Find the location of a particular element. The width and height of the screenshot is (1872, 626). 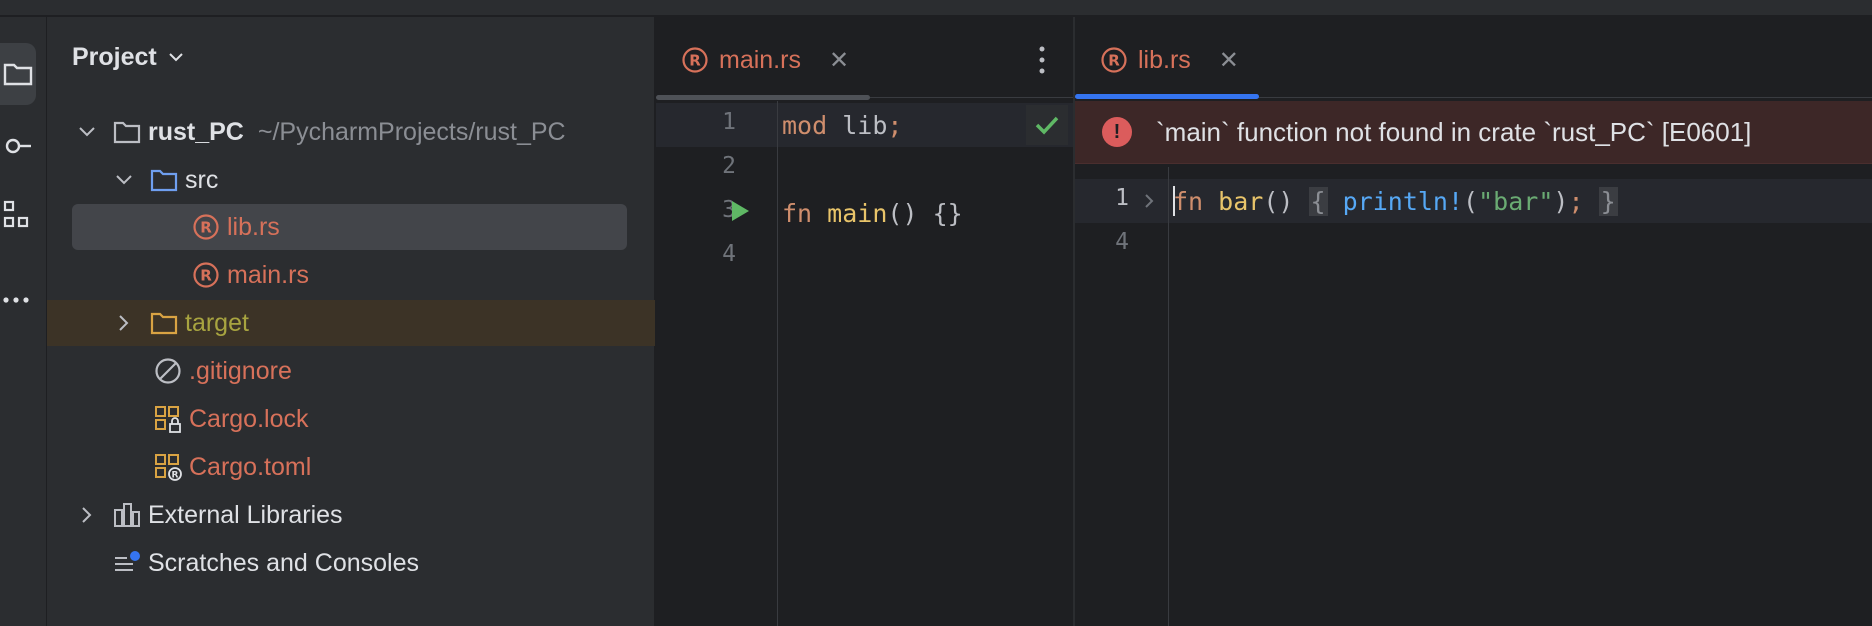

project-tool-button is located at coordinates (18, 74).